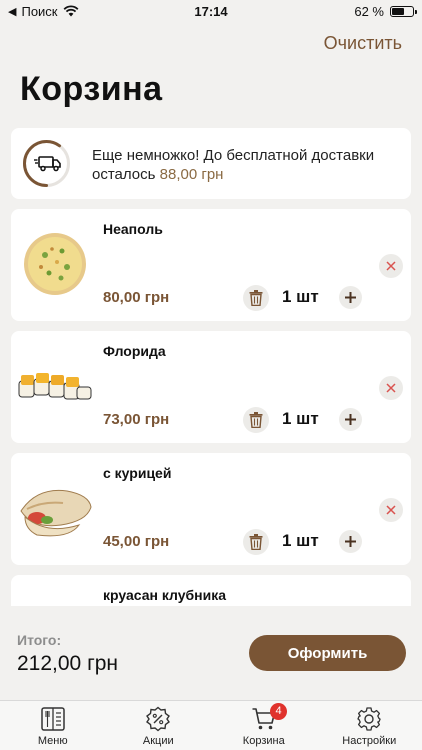 Image resolution: width=422 pixels, height=750 pixels. I want to click on wifi-icon, so click(70, 11).